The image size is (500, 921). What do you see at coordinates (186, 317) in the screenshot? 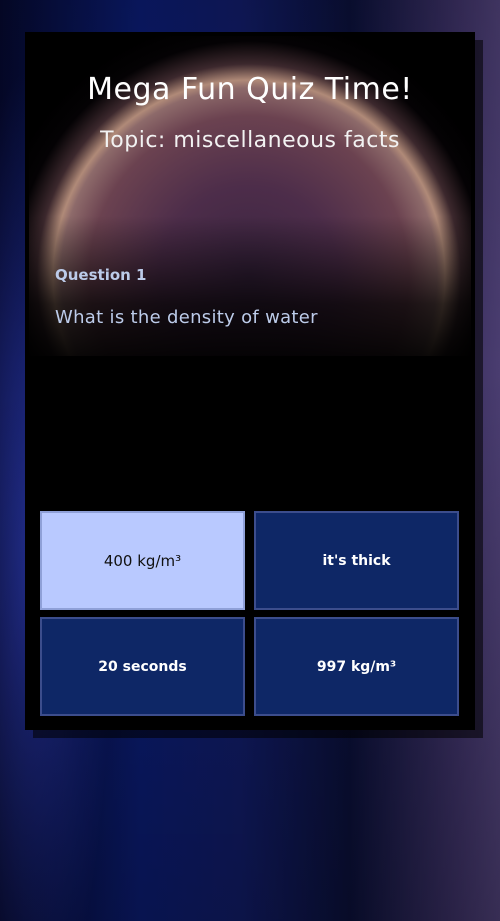
I see `question-text: What is the density of water` at bounding box center [186, 317].